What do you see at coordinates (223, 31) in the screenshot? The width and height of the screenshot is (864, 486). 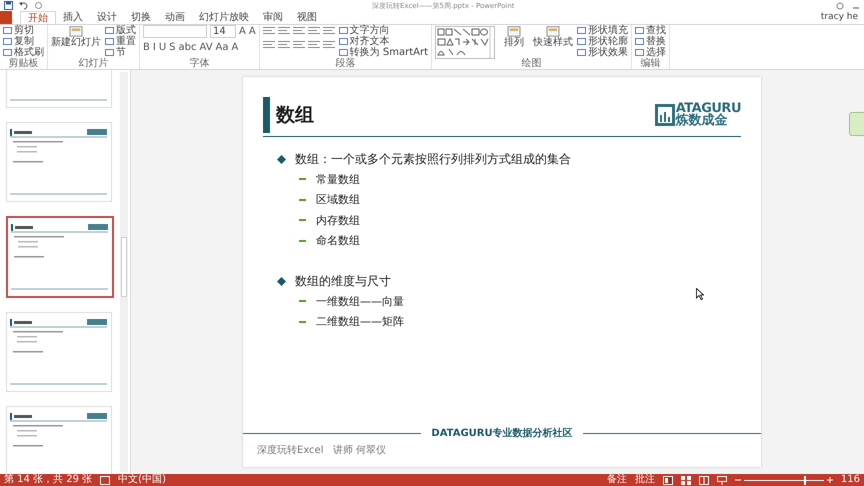 I see `dropdown-field: 14` at bounding box center [223, 31].